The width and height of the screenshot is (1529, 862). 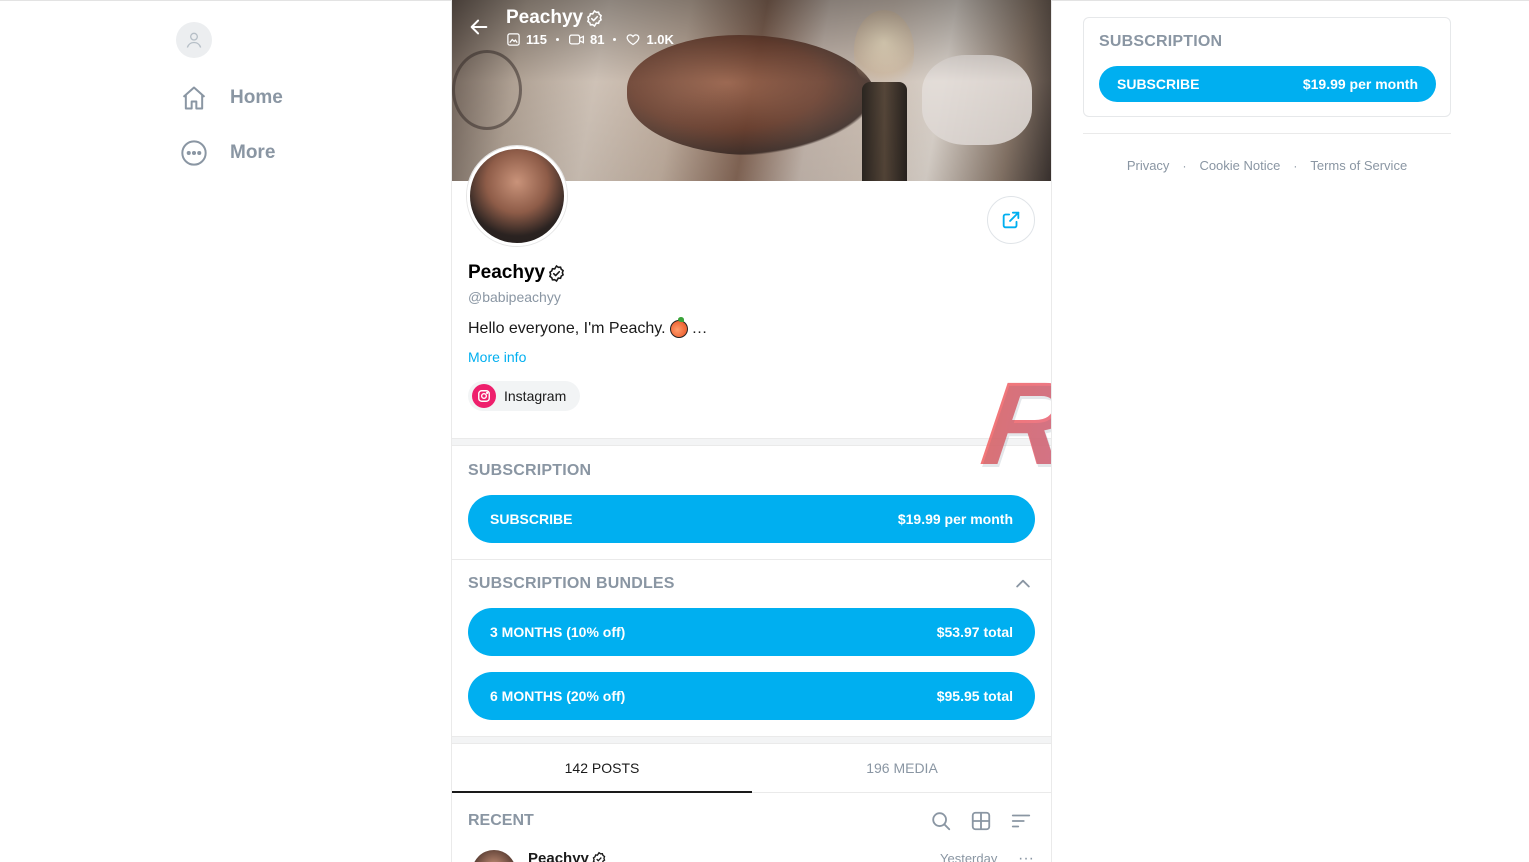 What do you see at coordinates (974, 632) in the screenshot?
I see `bundle-price: $53.97 total` at bounding box center [974, 632].